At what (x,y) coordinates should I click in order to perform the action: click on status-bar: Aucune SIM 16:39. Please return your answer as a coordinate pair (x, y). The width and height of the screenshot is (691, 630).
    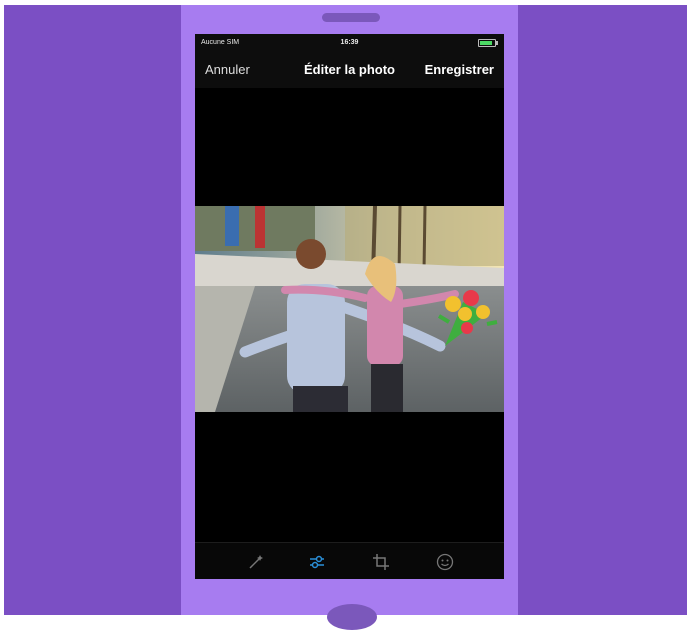
    Looking at the image, I should click on (349, 43).